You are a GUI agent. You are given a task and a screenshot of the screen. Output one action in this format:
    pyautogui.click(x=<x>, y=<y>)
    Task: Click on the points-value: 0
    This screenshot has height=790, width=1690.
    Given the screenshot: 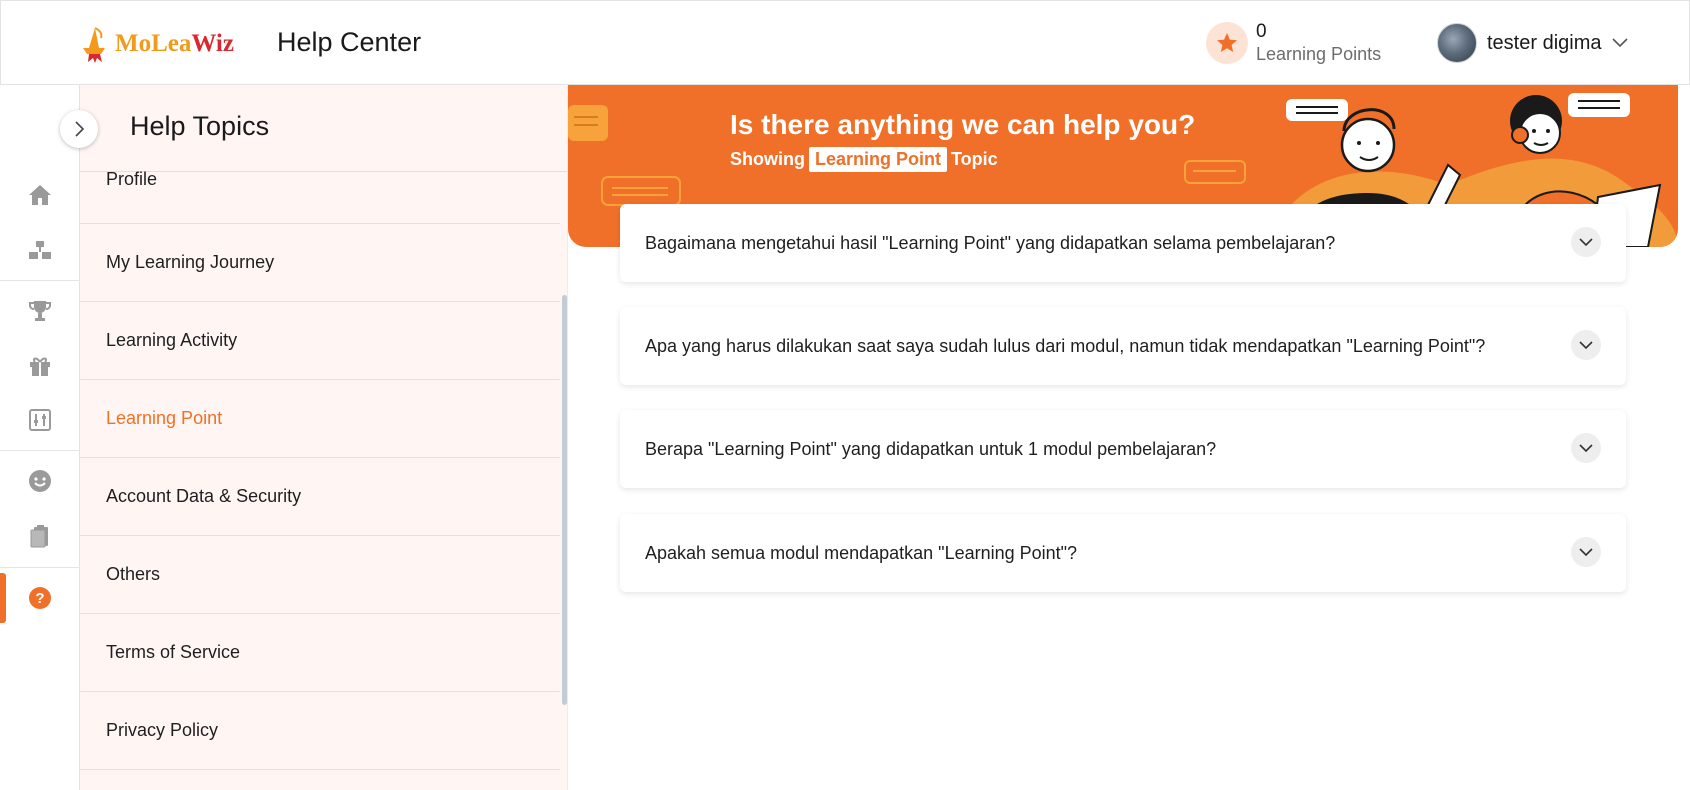 What is the action you would take?
    pyautogui.click(x=1261, y=31)
    